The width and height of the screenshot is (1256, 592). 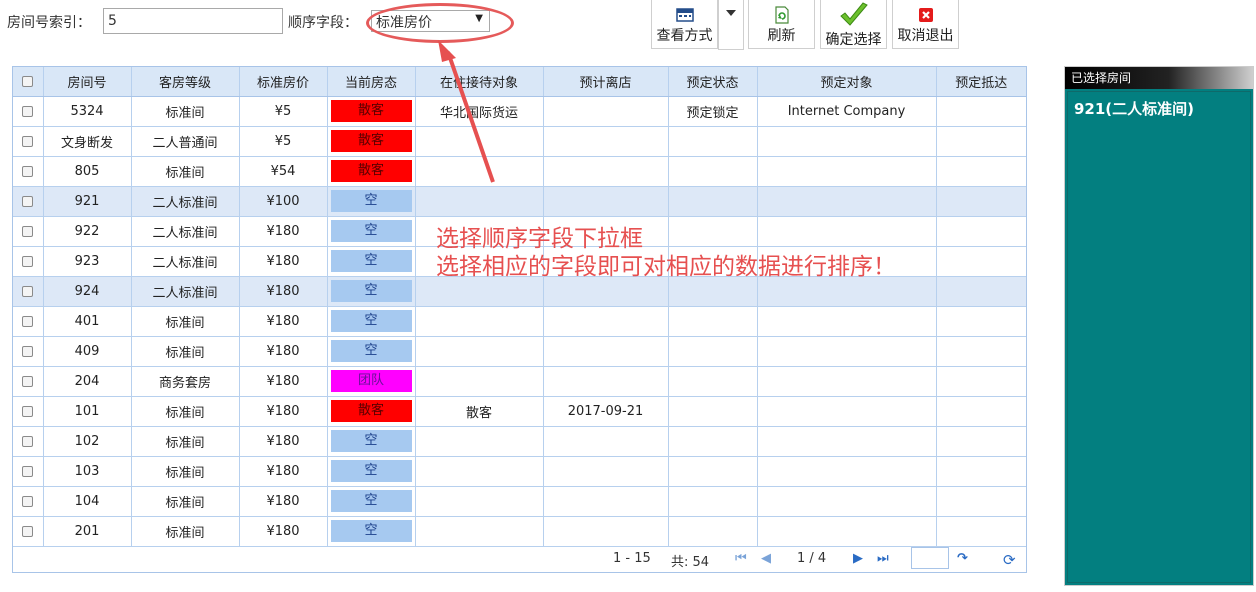 I want to click on go-icon: ↷, so click(x=962, y=558).